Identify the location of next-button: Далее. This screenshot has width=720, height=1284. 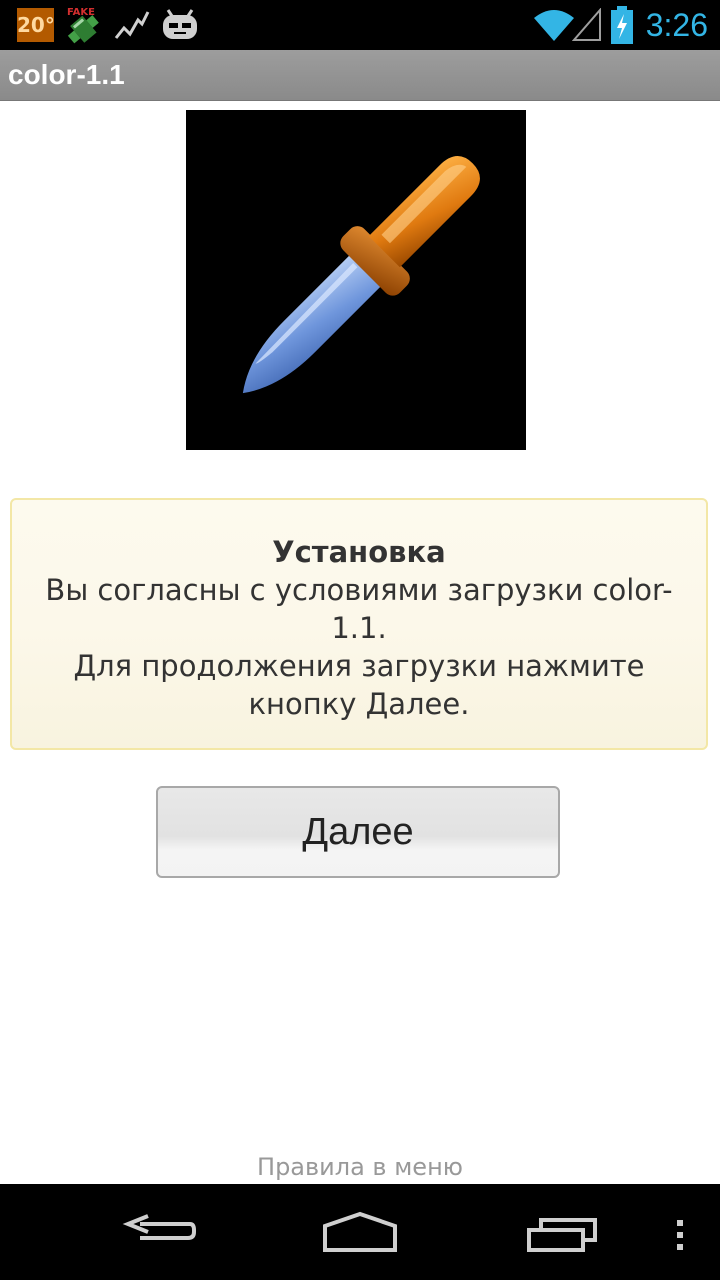
(358, 832).